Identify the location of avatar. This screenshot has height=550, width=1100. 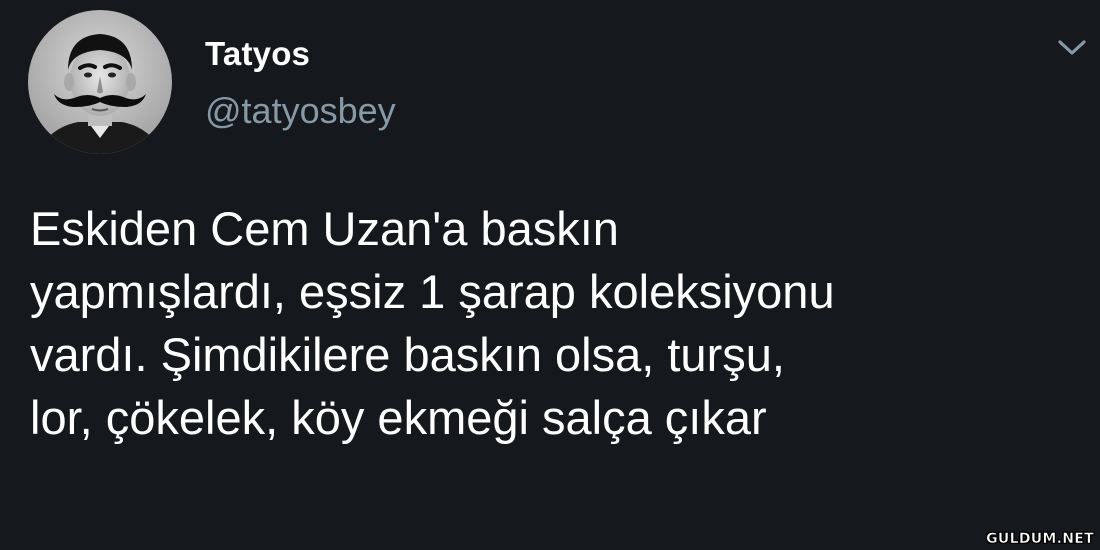
(100, 82).